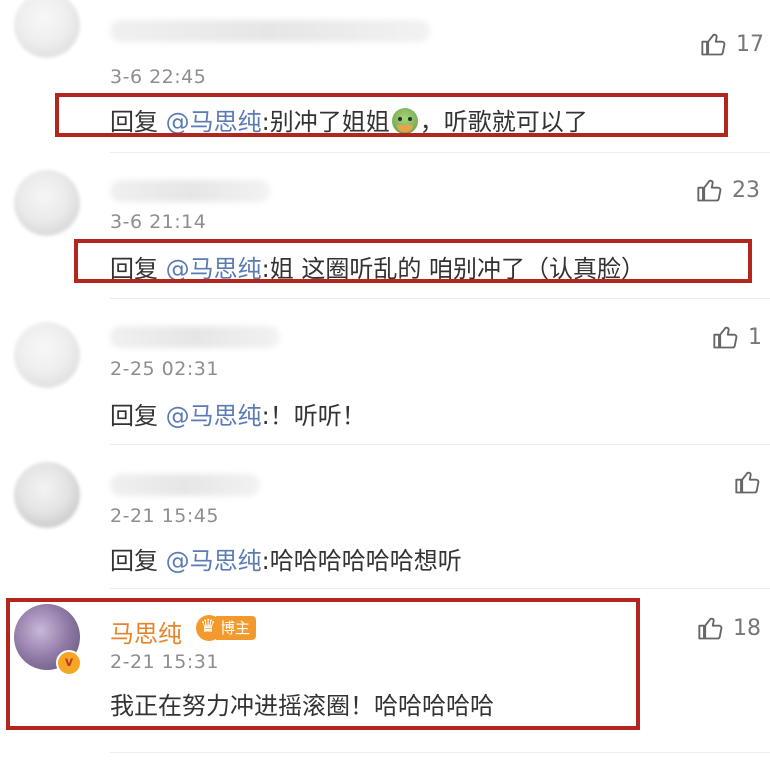 The height and width of the screenshot is (760, 770). What do you see at coordinates (755, 337) in the screenshot?
I see `like-count: 1` at bounding box center [755, 337].